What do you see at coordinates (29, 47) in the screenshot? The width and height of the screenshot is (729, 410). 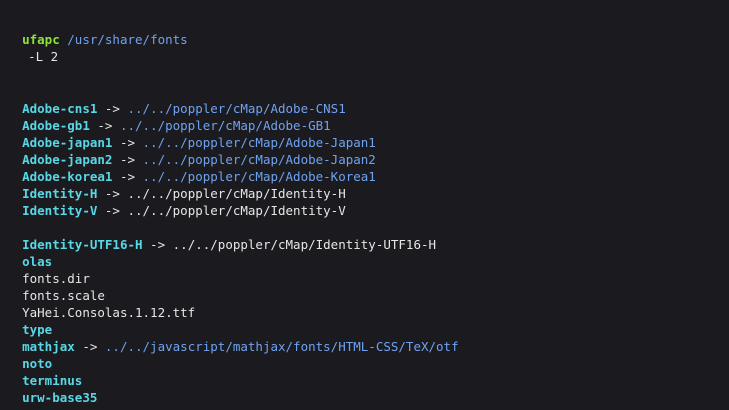 I see `command-line: -L 2` at bounding box center [29, 47].